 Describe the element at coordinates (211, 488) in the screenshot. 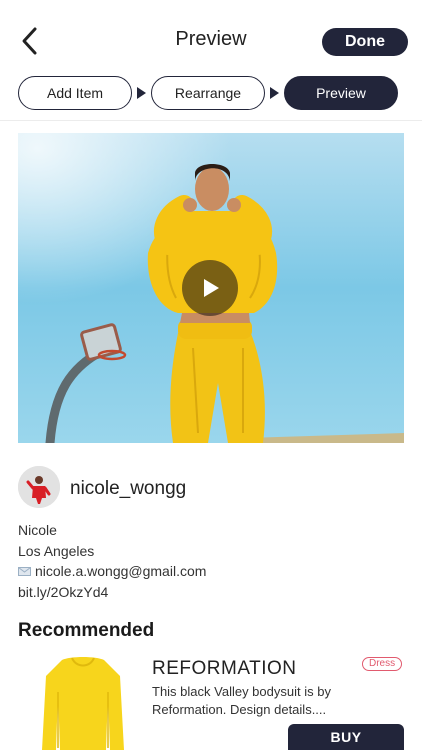

I see `profile-header: nicole_wongg` at that location.